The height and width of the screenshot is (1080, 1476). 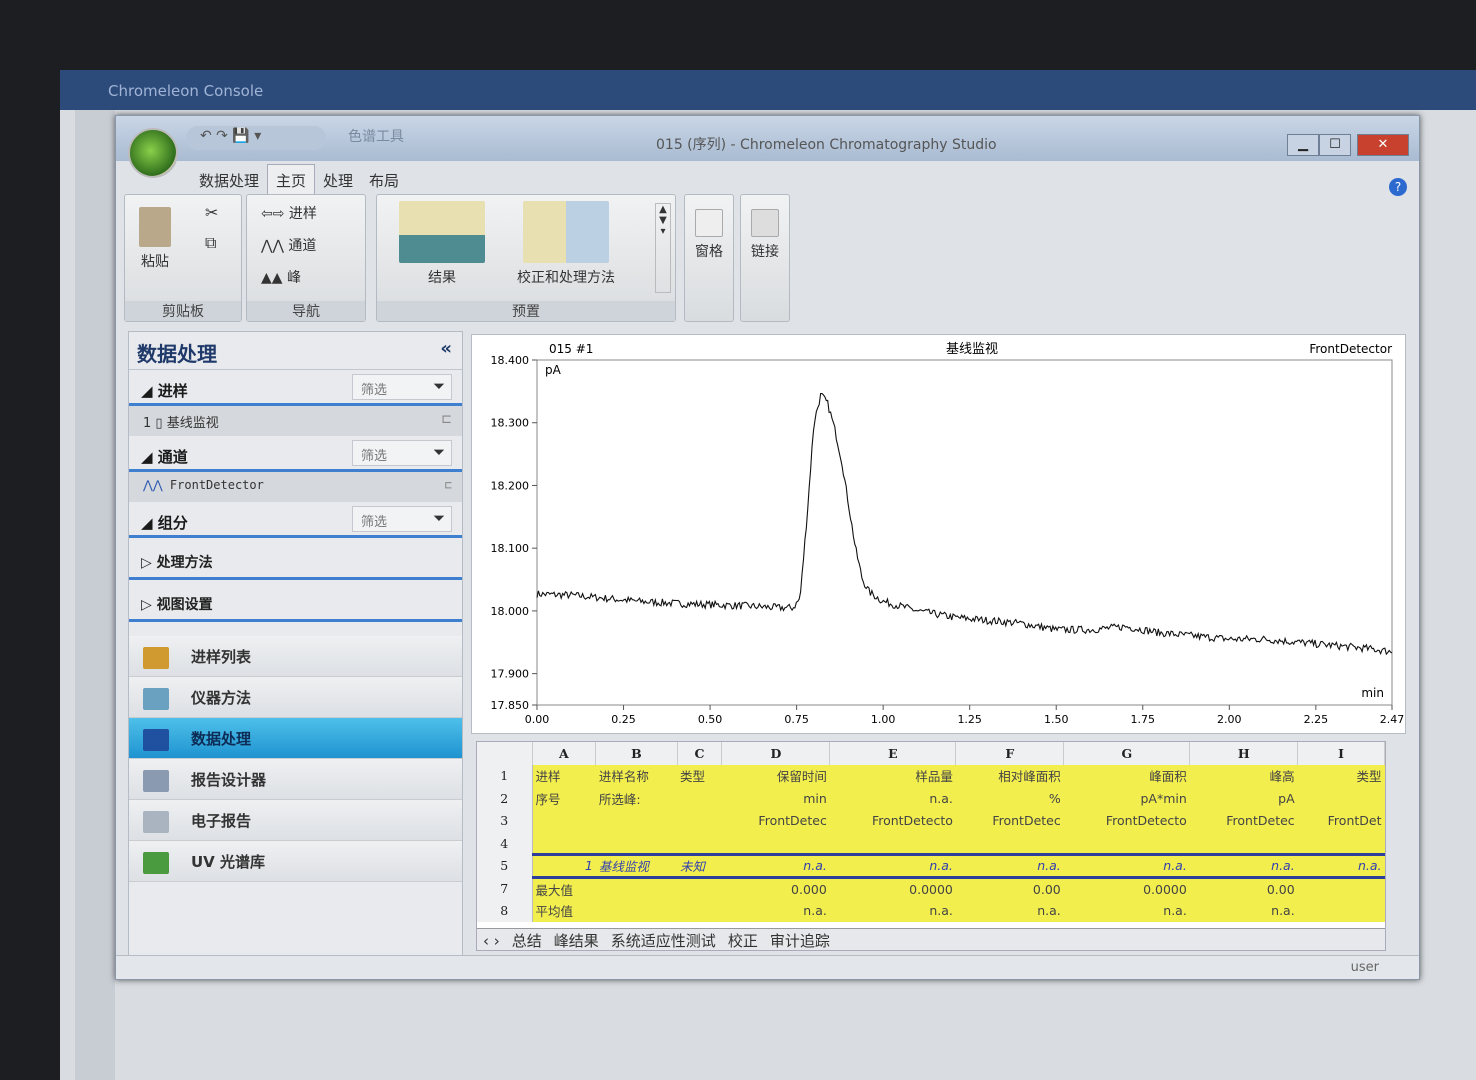 What do you see at coordinates (211, 212) in the screenshot?
I see `cut-icon: ✂` at bounding box center [211, 212].